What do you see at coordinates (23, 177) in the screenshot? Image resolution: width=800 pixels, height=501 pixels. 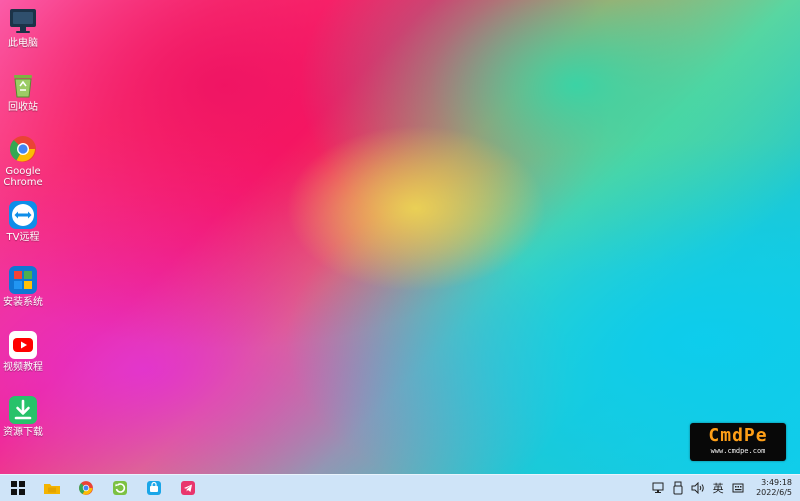 I see `desktop-icon-label: Google Chrome` at bounding box center [23, 177].